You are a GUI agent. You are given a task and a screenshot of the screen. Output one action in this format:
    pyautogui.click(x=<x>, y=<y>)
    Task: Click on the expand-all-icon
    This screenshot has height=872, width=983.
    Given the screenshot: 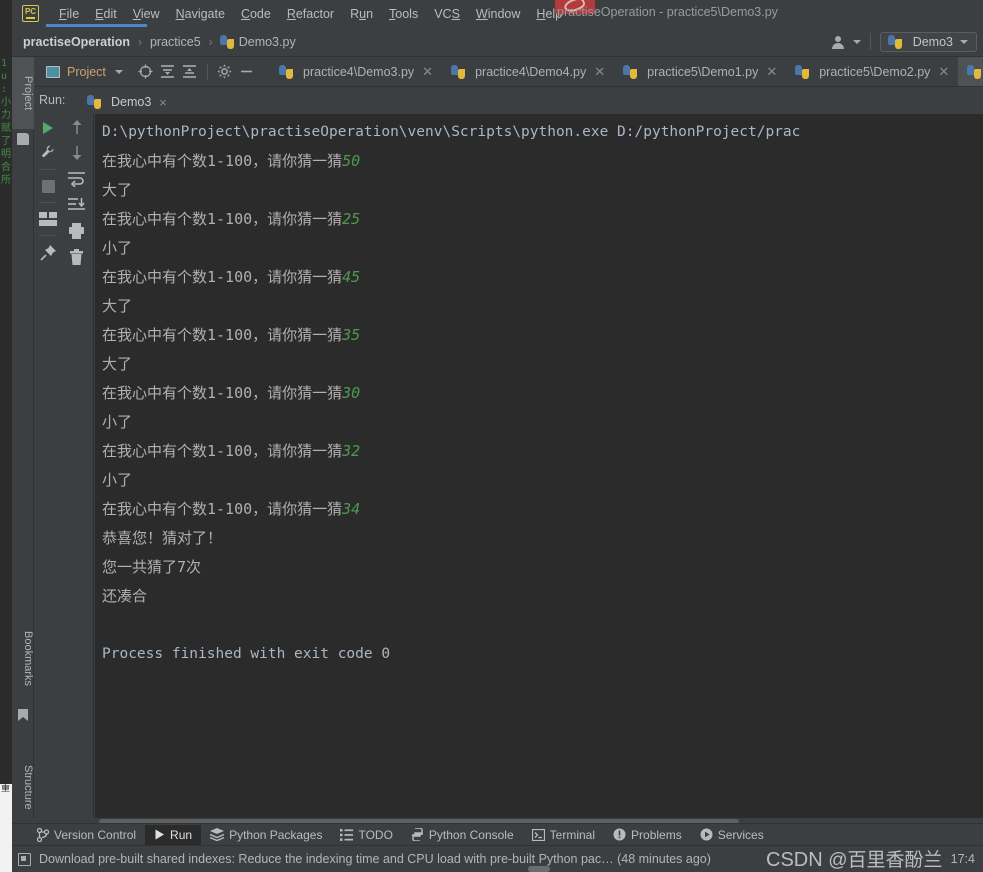 What is the action you would take?
    pyautogui.click(x=168, y=72)
    